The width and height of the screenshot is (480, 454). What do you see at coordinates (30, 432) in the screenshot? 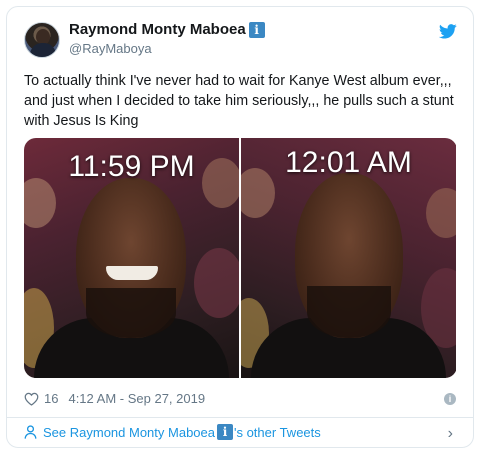
I see `person-icon` at bounding box center [30, 432].